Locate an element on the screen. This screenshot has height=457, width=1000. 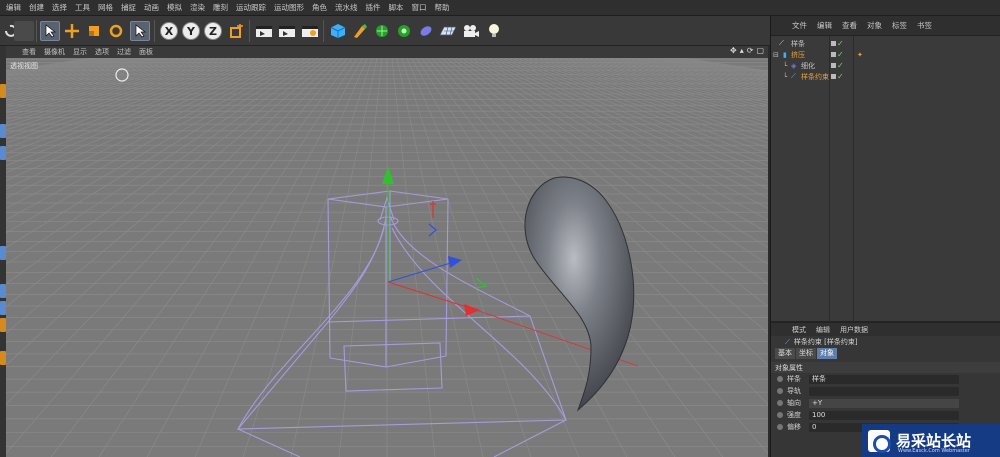
floor-icon is located at coordinates (448, 31).